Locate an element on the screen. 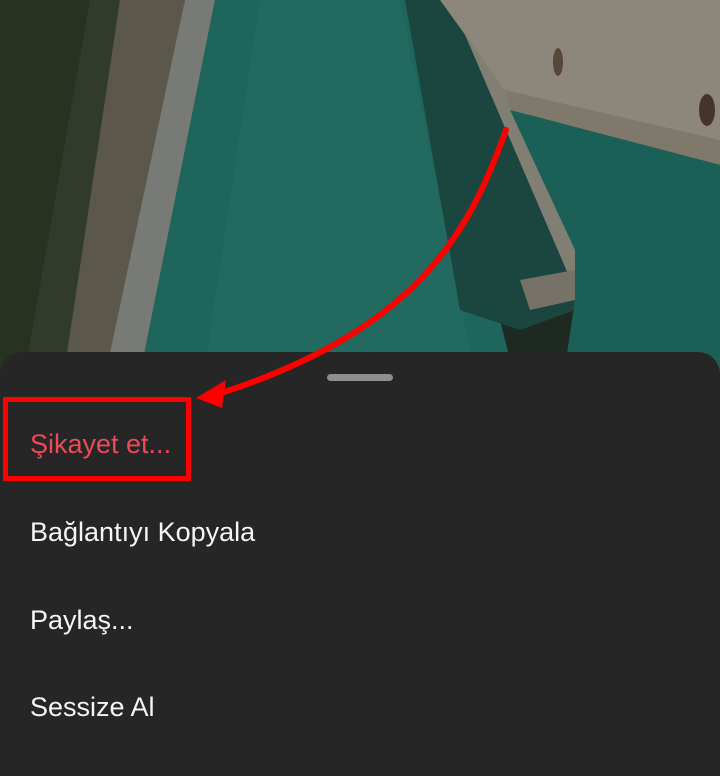 The width and height of the screenshot is (720, 776). menu-item-copy-link-label: Bağlantıyı Kopyala is located at coordinates (143, 531).